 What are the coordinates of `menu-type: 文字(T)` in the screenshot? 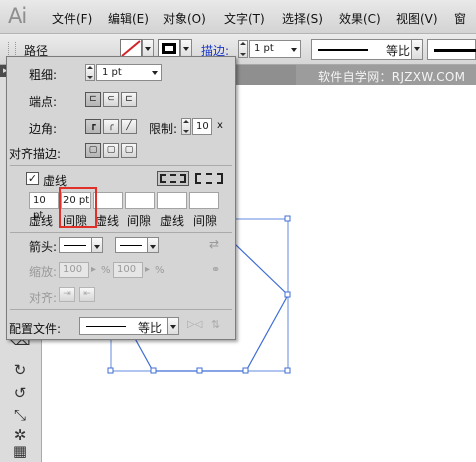 It's located at (244, 18).